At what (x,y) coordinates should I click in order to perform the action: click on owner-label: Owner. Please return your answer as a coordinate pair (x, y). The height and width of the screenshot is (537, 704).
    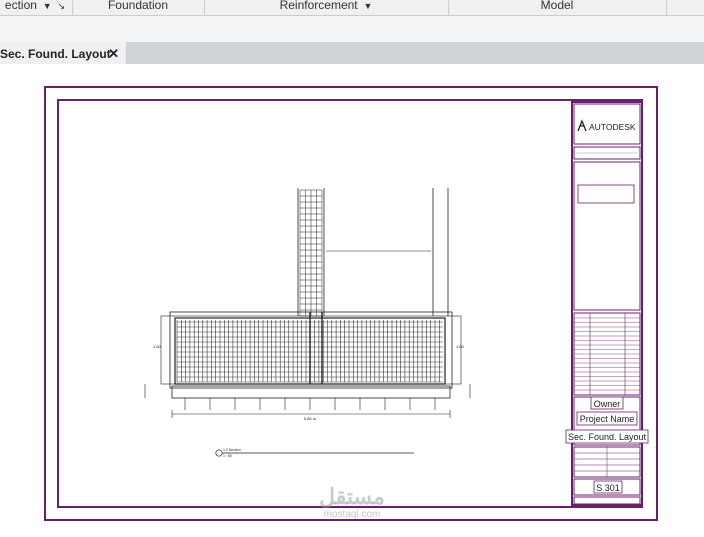
    Looking at the image, I should click on (607, 404).